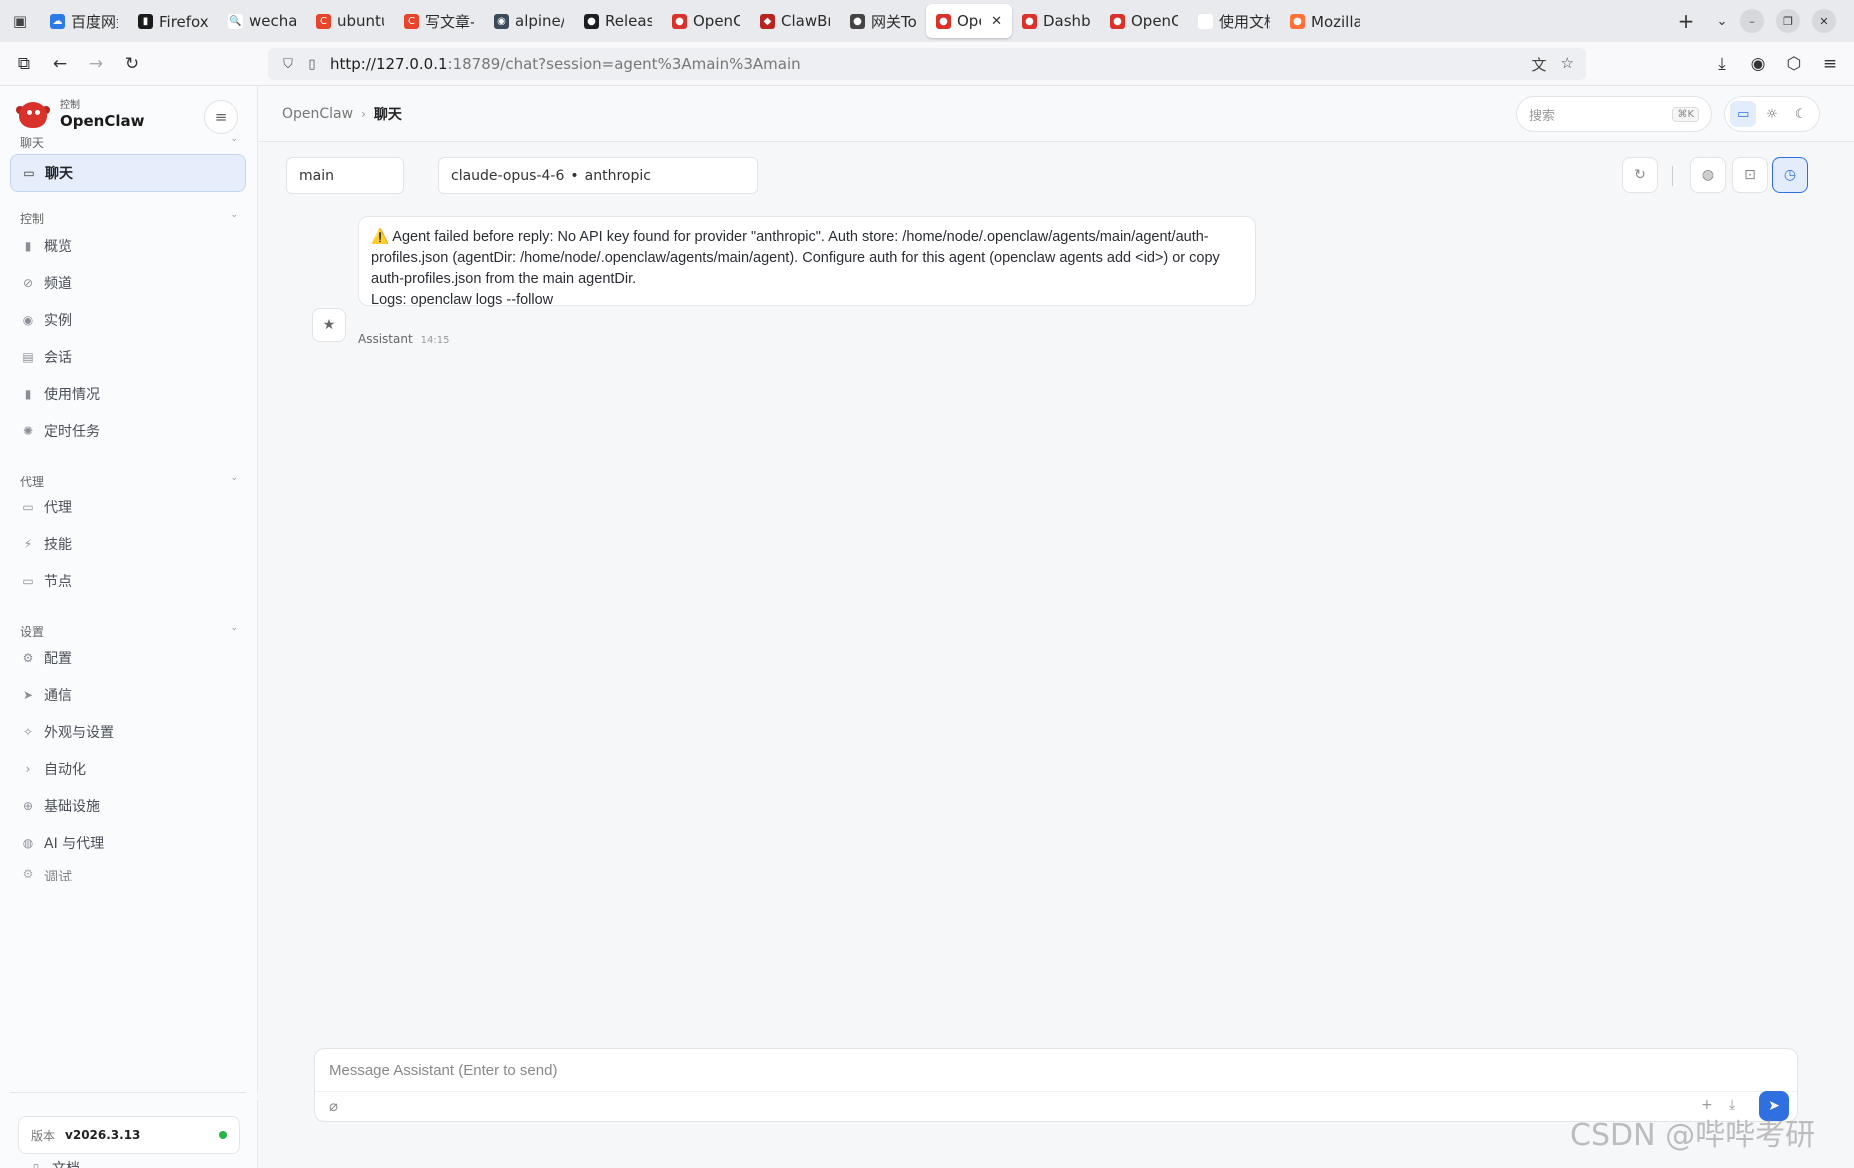  What do you see at coordinates (129, 218) in the screenshot?
I see `sidebar-section-header: 控制 ⌄` at bounding box center [129, 218].